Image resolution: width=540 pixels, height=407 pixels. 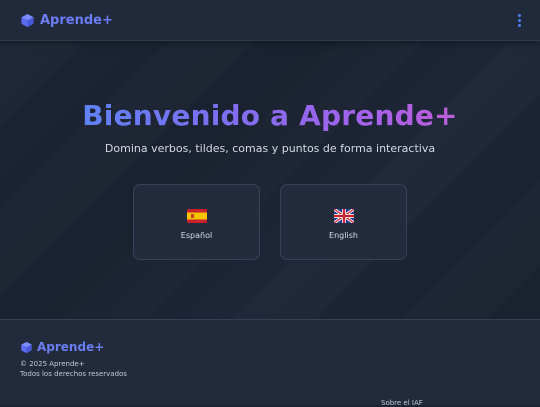 I want to click on menu-button, so click(x=519, y=20).